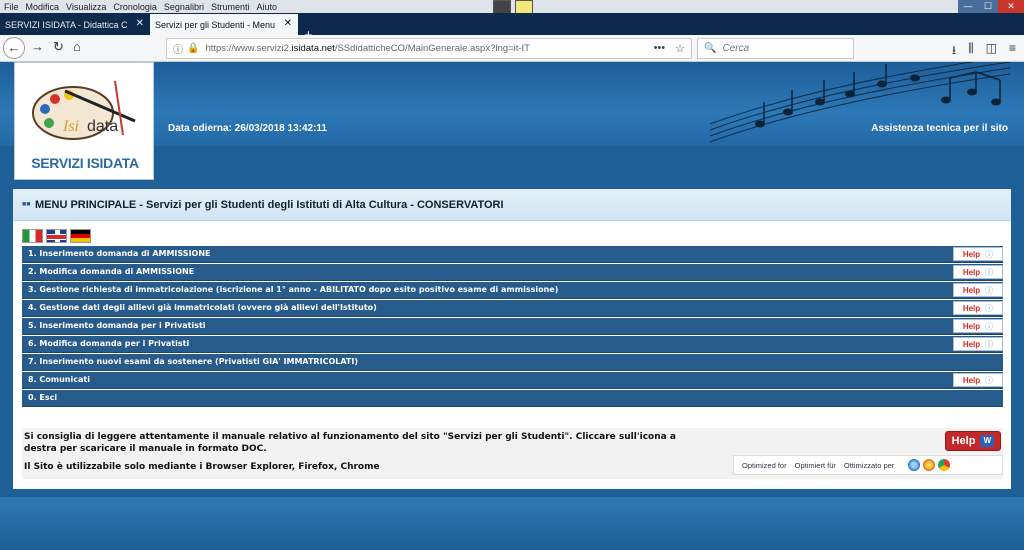 The height and width of the screenshot is (550, 1024). I want to click on language-flags, so click(56, 236).